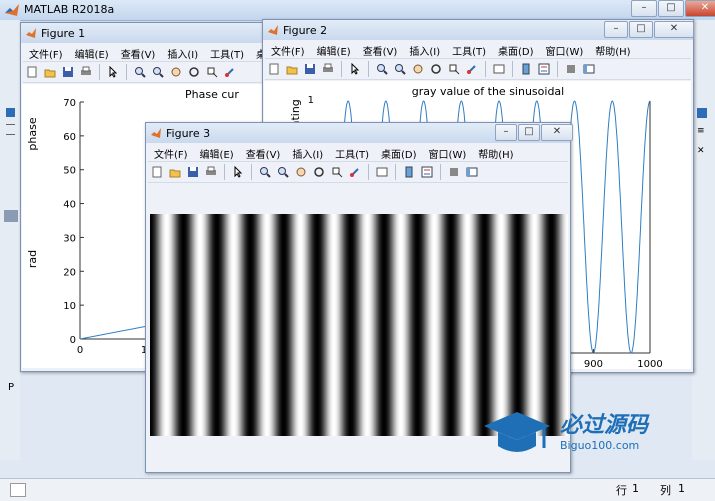 The height and width of the screenshot is (501, 715). What do you see at coordinates (188, 133) in the screenshot?
I see `figure-3-title: Figure 3` at bounding box center [188, 133].